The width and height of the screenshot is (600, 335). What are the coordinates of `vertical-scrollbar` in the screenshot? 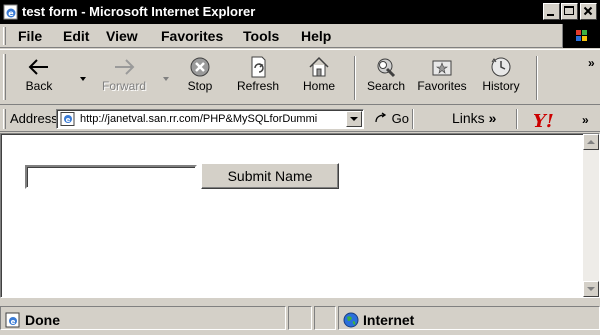 It's located at (591, 215).